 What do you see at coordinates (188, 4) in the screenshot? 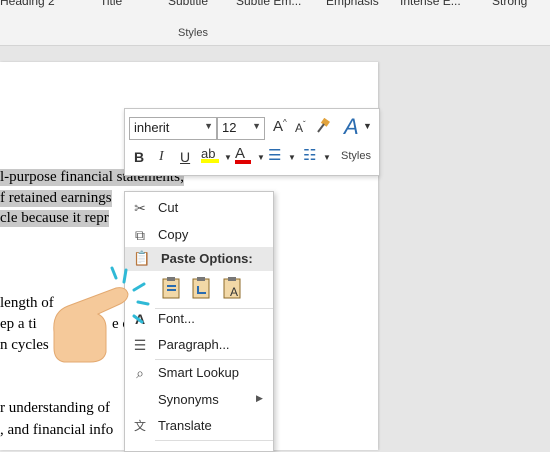
I see `style-subtitle: Subtitle` at bounding box center [188, 4].